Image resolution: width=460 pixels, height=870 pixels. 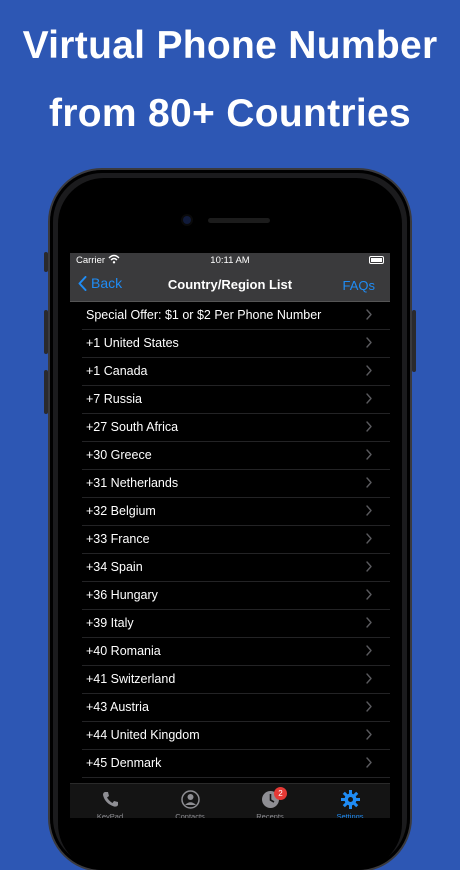 What do you see at coordinates (117, 707) in the screenshot?
I see `row-label: +43 Austria` at bounding box center [117, 707].